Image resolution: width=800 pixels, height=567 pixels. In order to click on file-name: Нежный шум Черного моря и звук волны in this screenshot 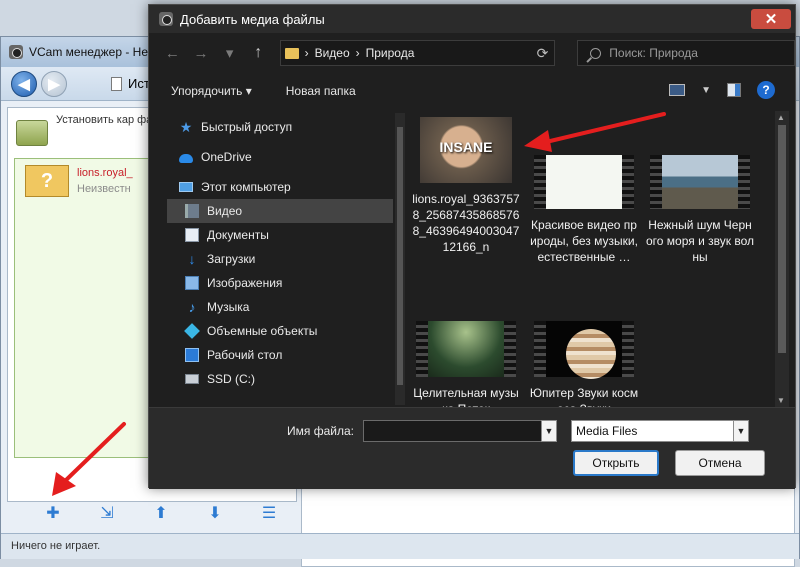, I will do `click(700, 241)`.